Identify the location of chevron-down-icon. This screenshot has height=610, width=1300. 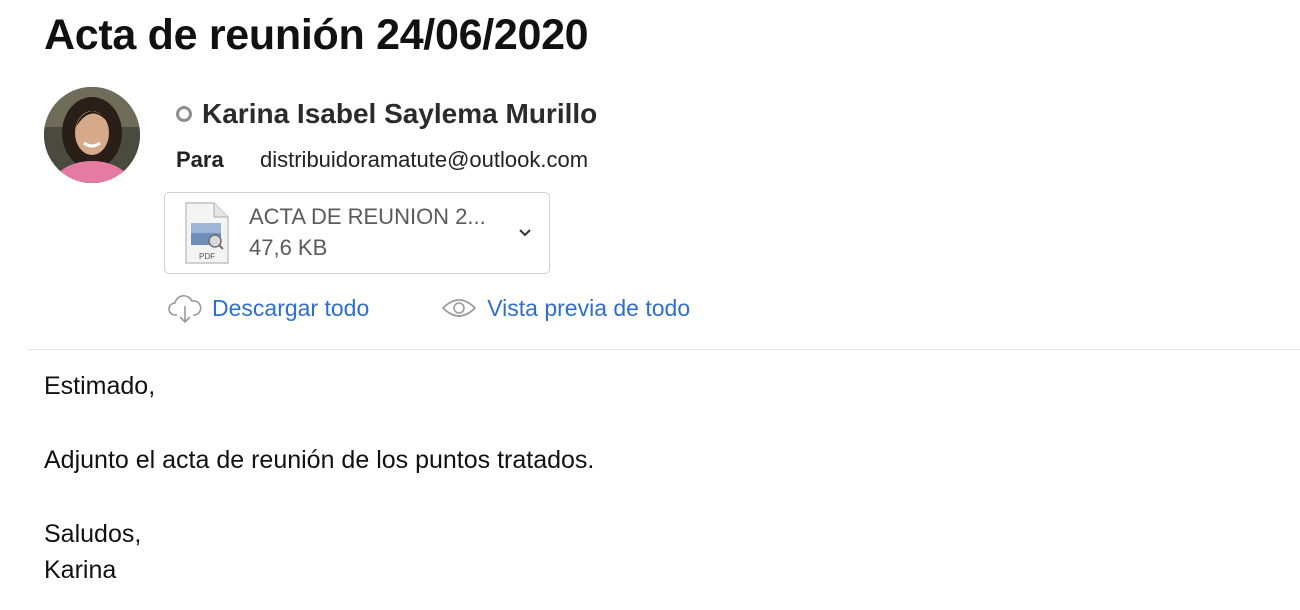
(525, 233).